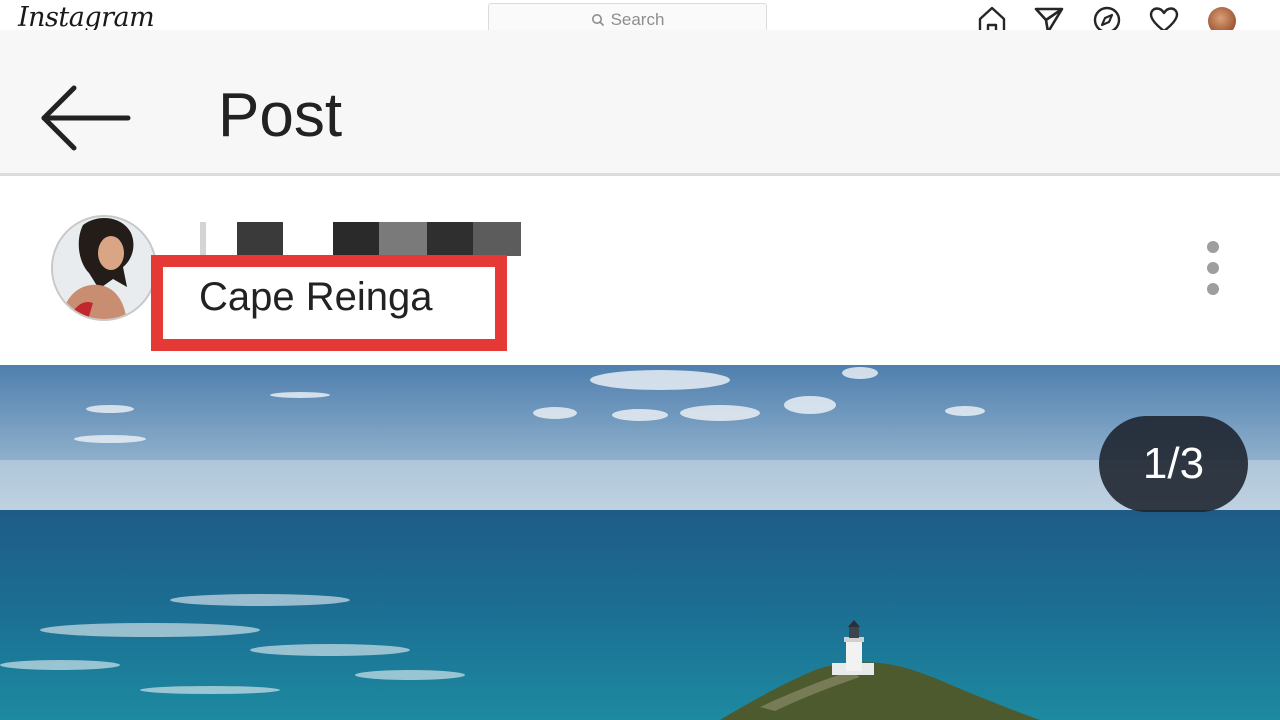 The image size is (1280, 720). What do you see at coordinates (1213, 268) in the screenshot?
I see `more-options-button` at bounding box center [1213, 268].